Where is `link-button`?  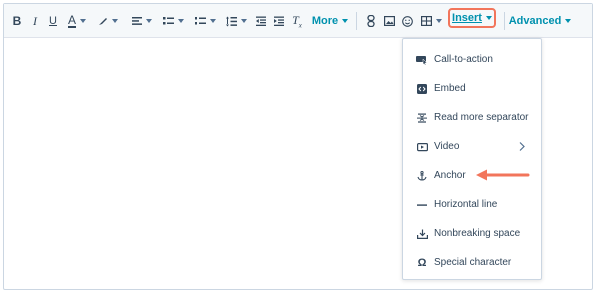 link-button is located at coordinates (371, 21).